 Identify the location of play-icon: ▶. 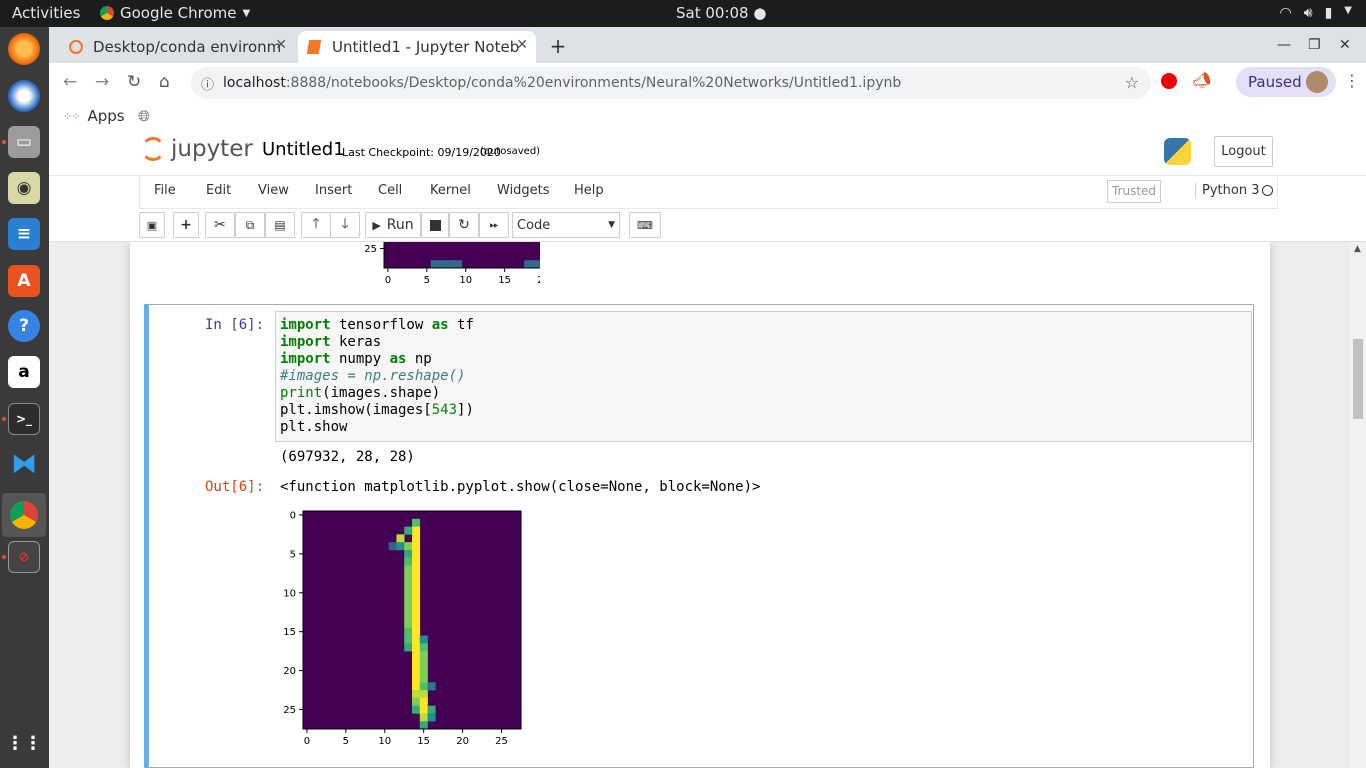
(376, 225).